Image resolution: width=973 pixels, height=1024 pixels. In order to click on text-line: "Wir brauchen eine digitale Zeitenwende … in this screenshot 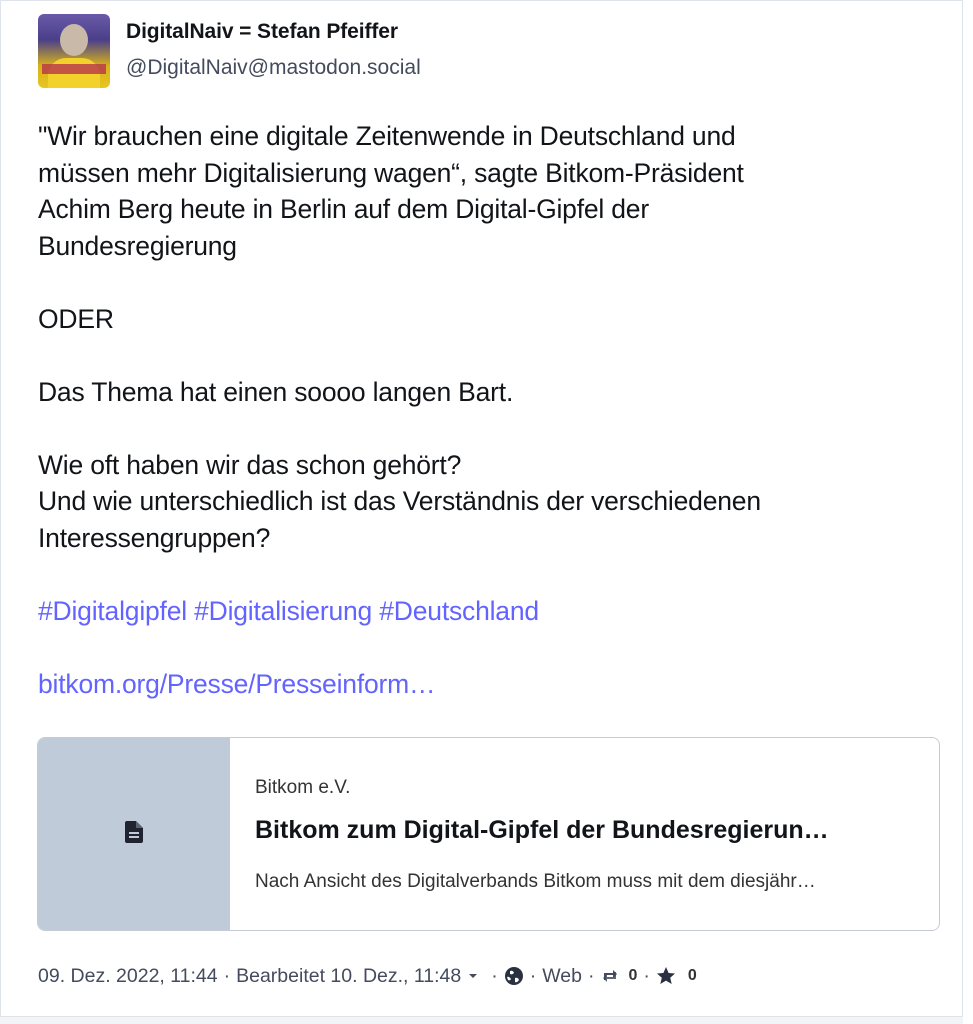, I will do `click(387, 136)`.